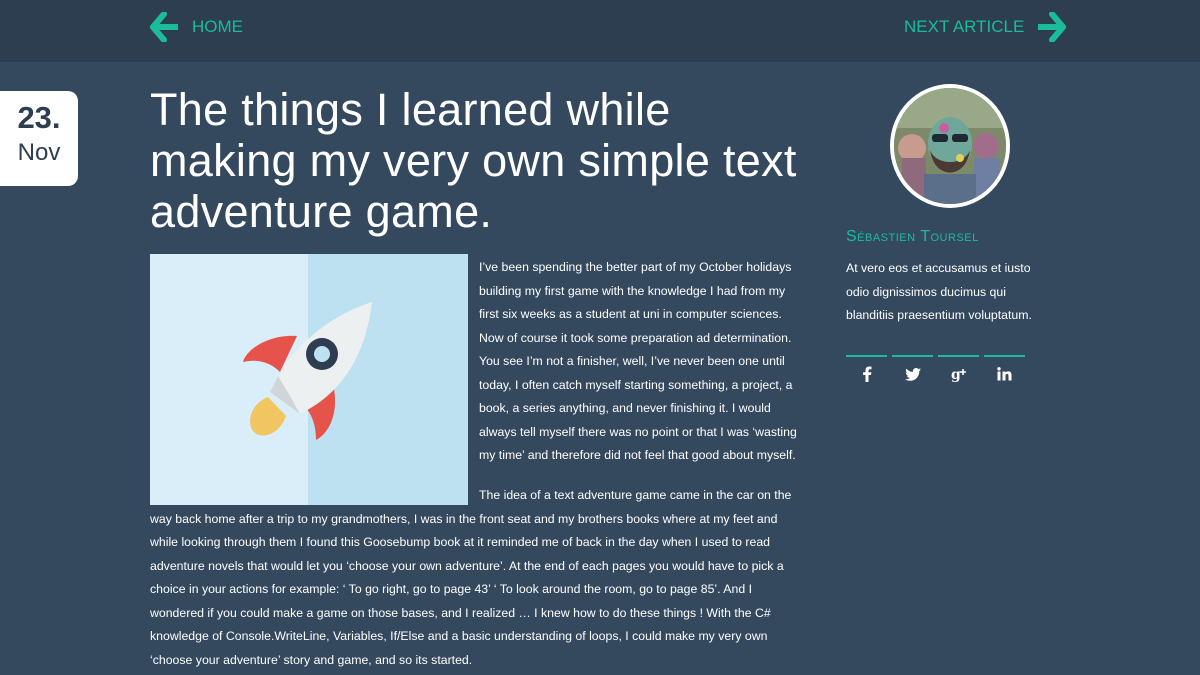 The width and height of the screenshot is (1200, 675). Describe the element at coordinates (164, 27) in the screenshot. I see `arrow-left-icon` at that location.